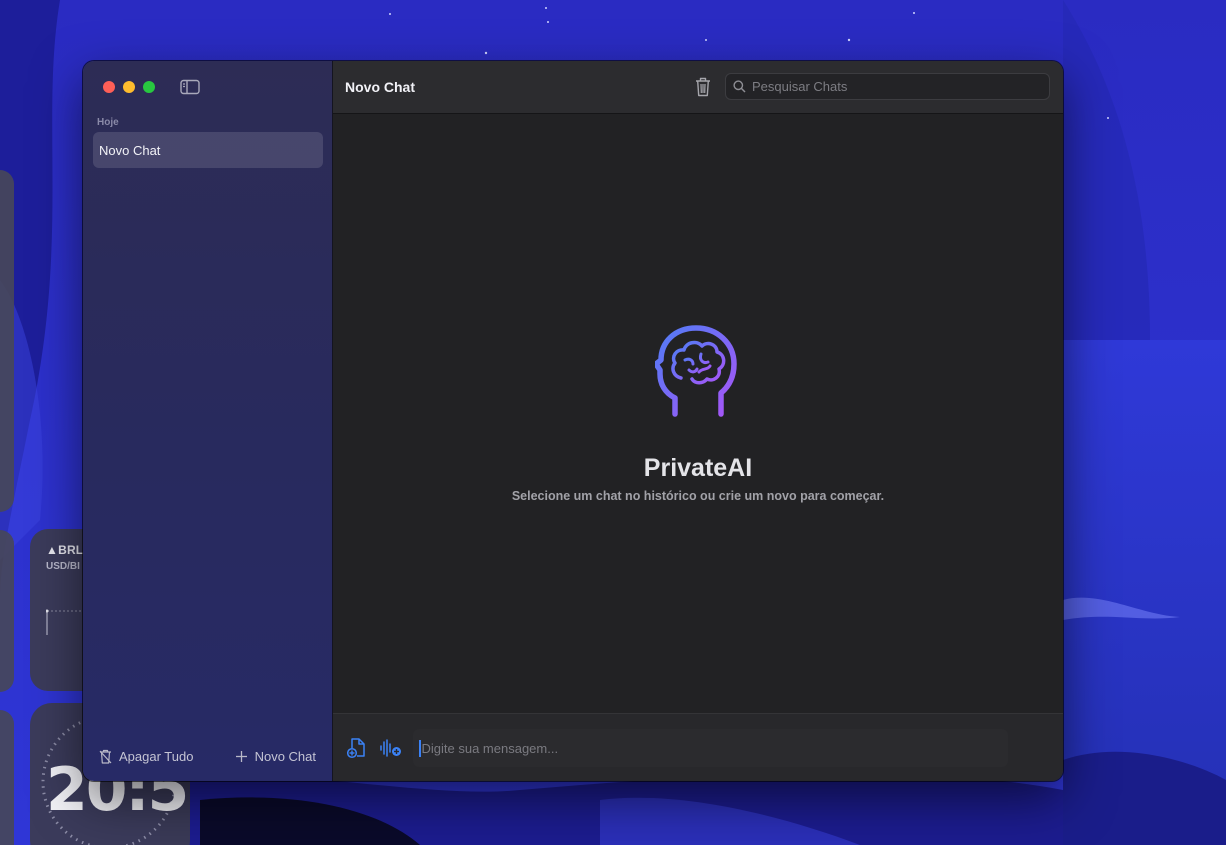  I want to click on window-controls, so click(129, 87).